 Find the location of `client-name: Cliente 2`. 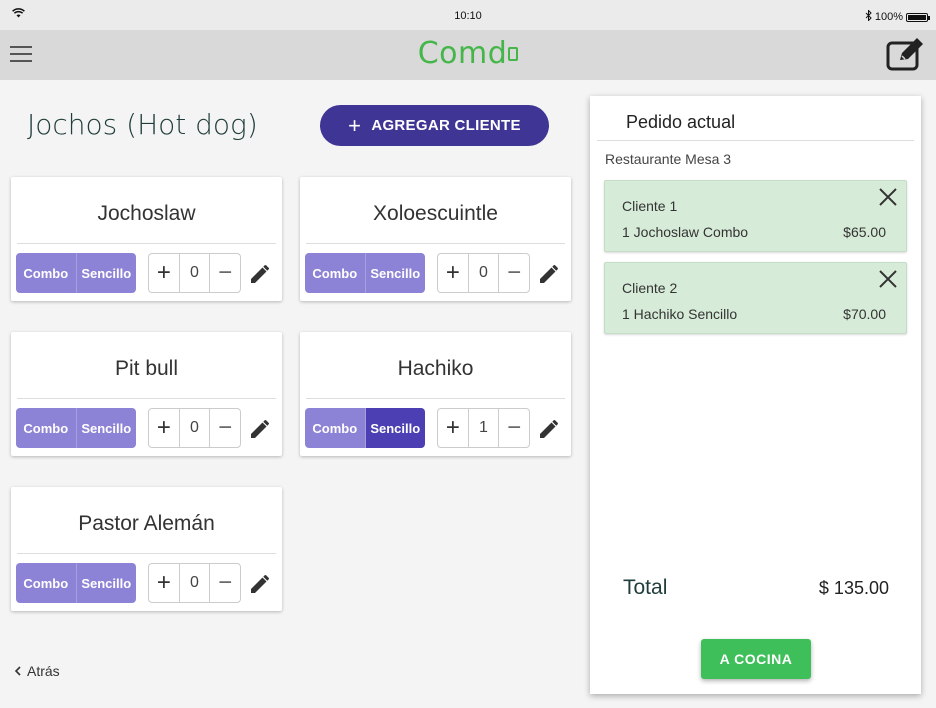

client-name: Cliente 2 is located at coordinates (650, 288).